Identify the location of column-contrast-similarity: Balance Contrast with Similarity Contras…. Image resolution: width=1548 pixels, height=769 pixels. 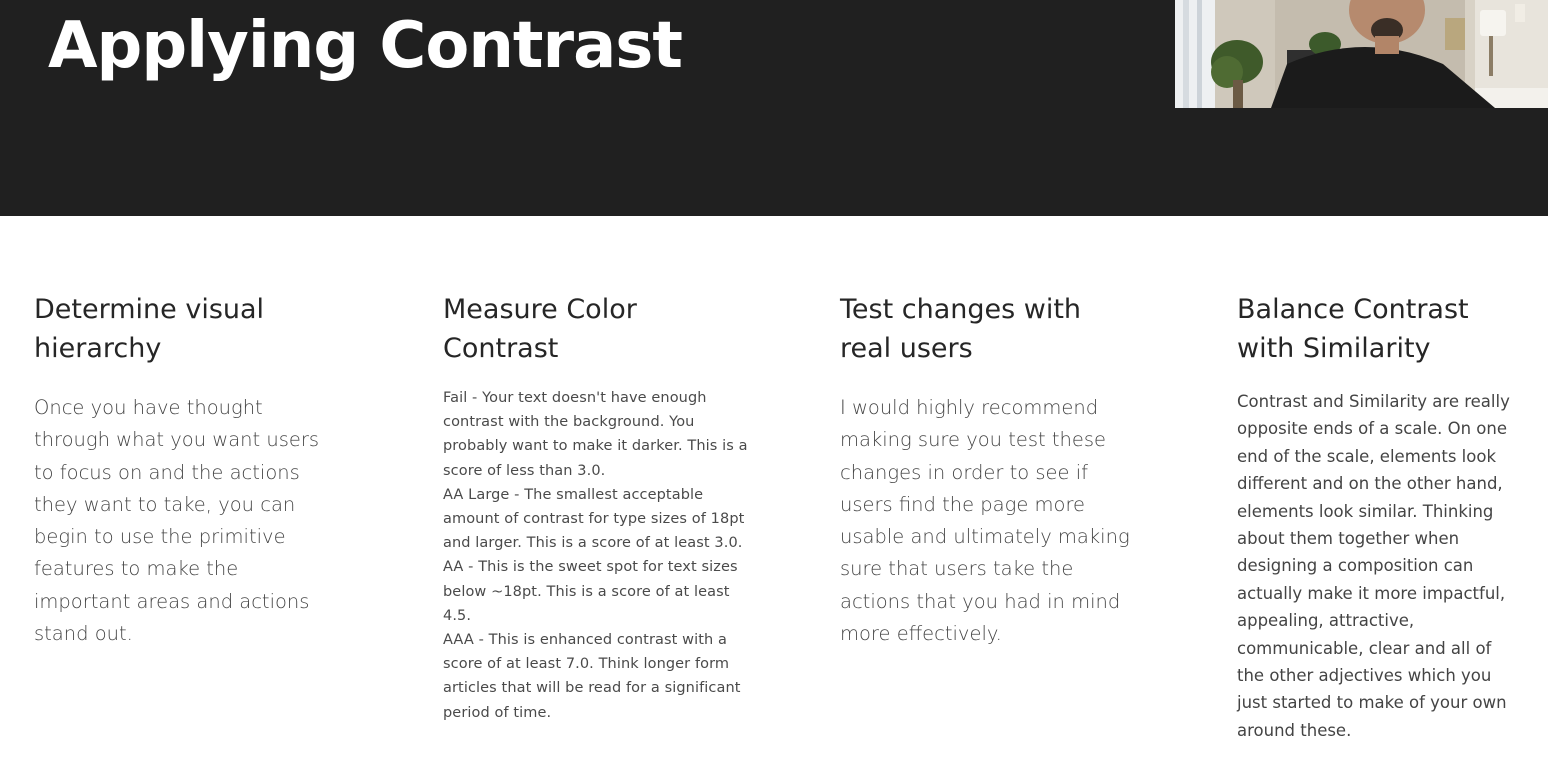
(1379, 517).